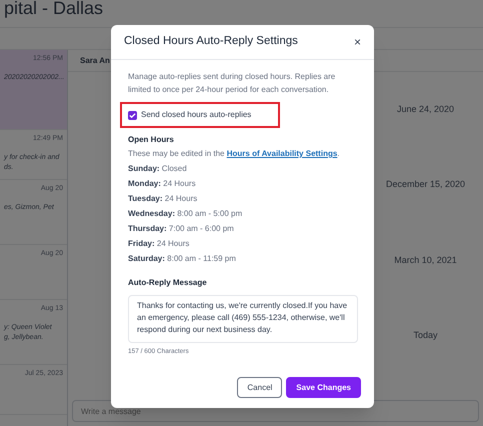 The image size is (483, 426). I want to click on checkmark-icon, so click(132, 115).